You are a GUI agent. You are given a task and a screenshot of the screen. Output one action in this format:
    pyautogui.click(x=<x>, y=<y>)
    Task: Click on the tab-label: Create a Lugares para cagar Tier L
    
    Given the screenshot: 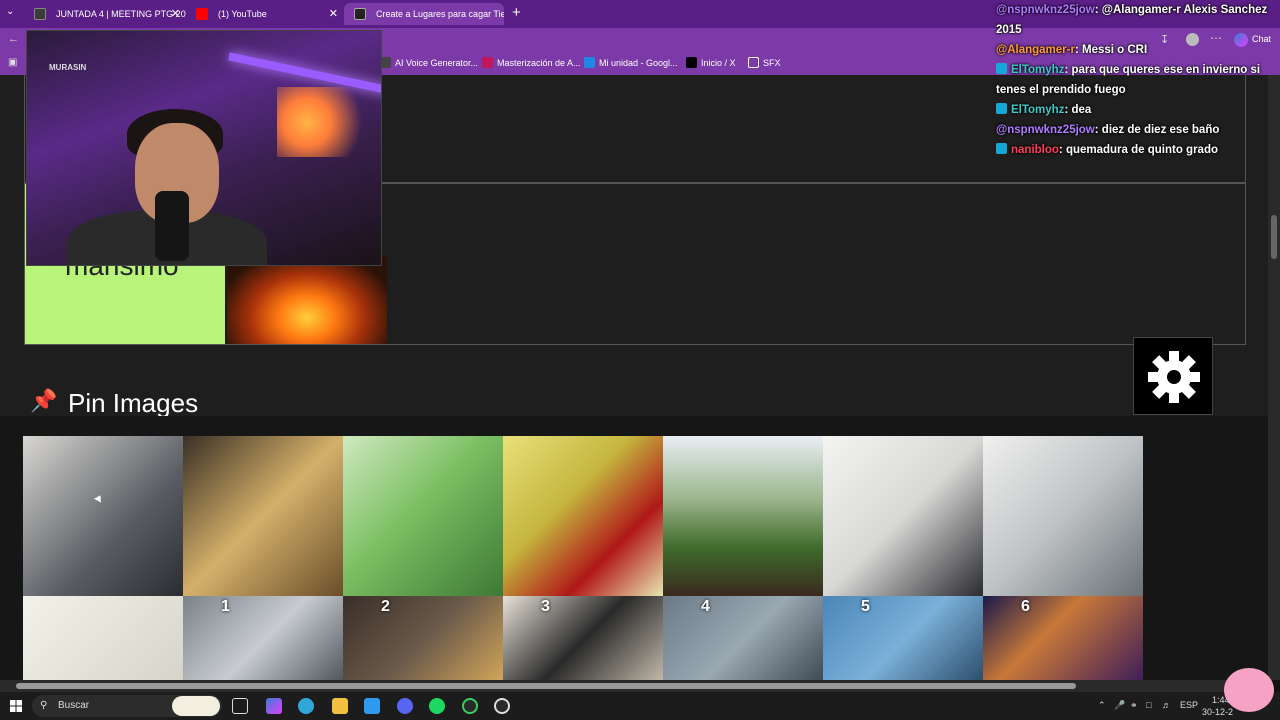 What is the action you would take?
    pyautogui.click(x=440, y=14)
    